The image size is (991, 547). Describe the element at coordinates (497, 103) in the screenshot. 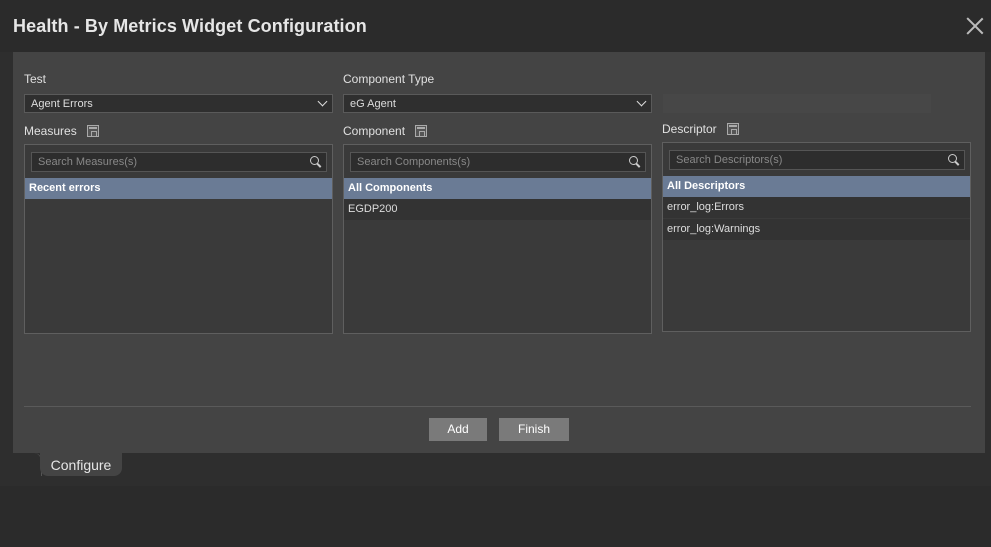

I see `component-type-select: eG Agent` at that location.